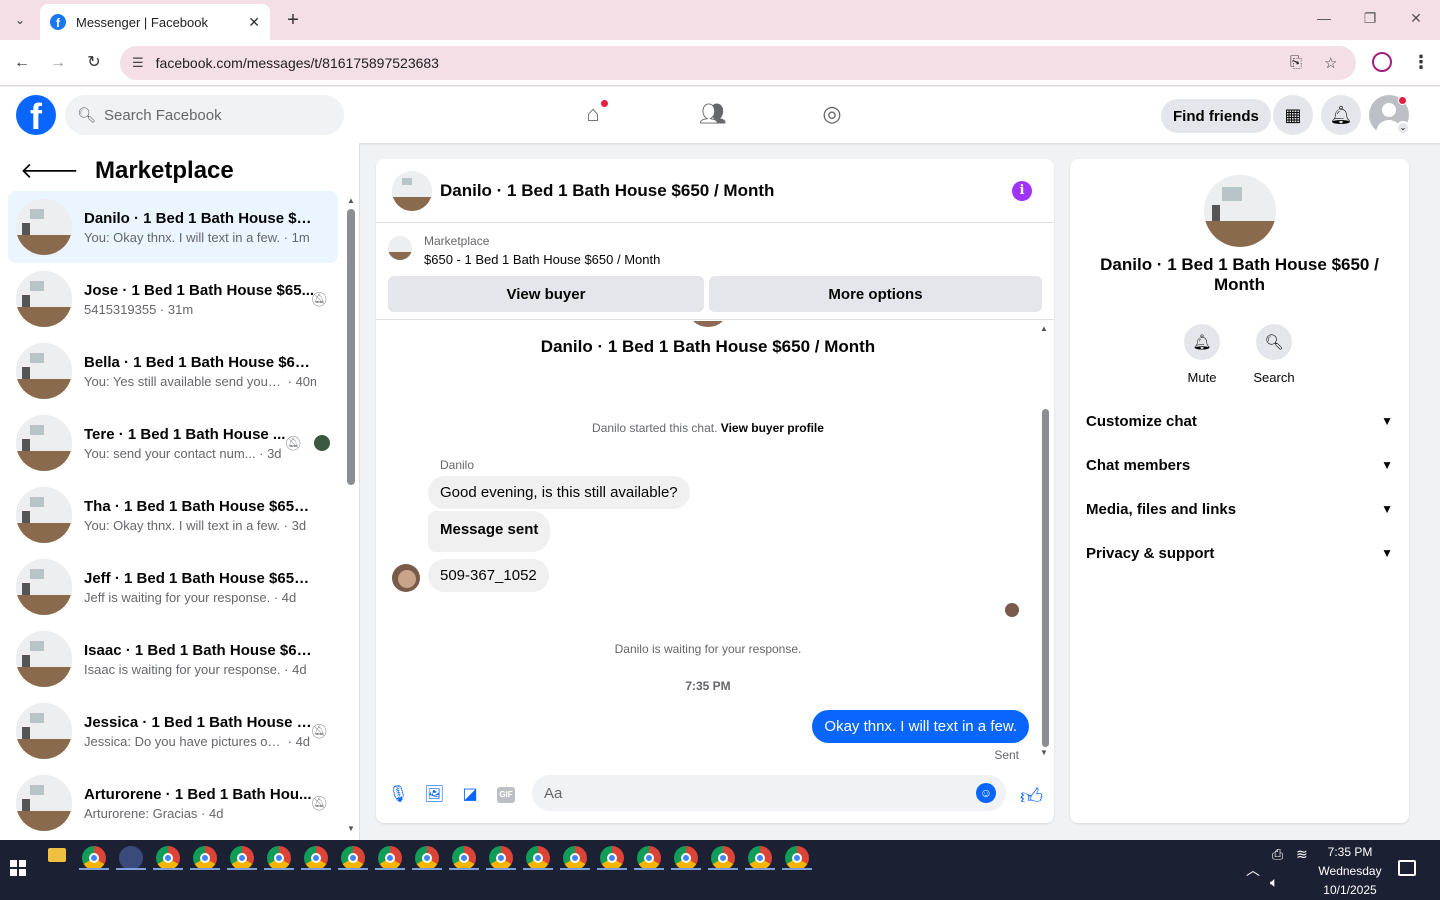  I want to click on scroll-down-arrow: ▼, so click(351, 828).